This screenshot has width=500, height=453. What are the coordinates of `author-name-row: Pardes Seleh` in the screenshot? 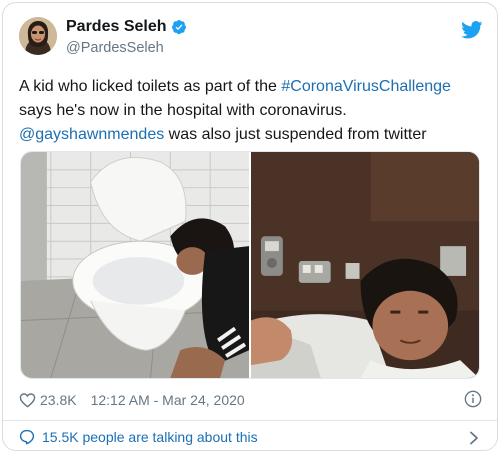 It's located at (126, 27).